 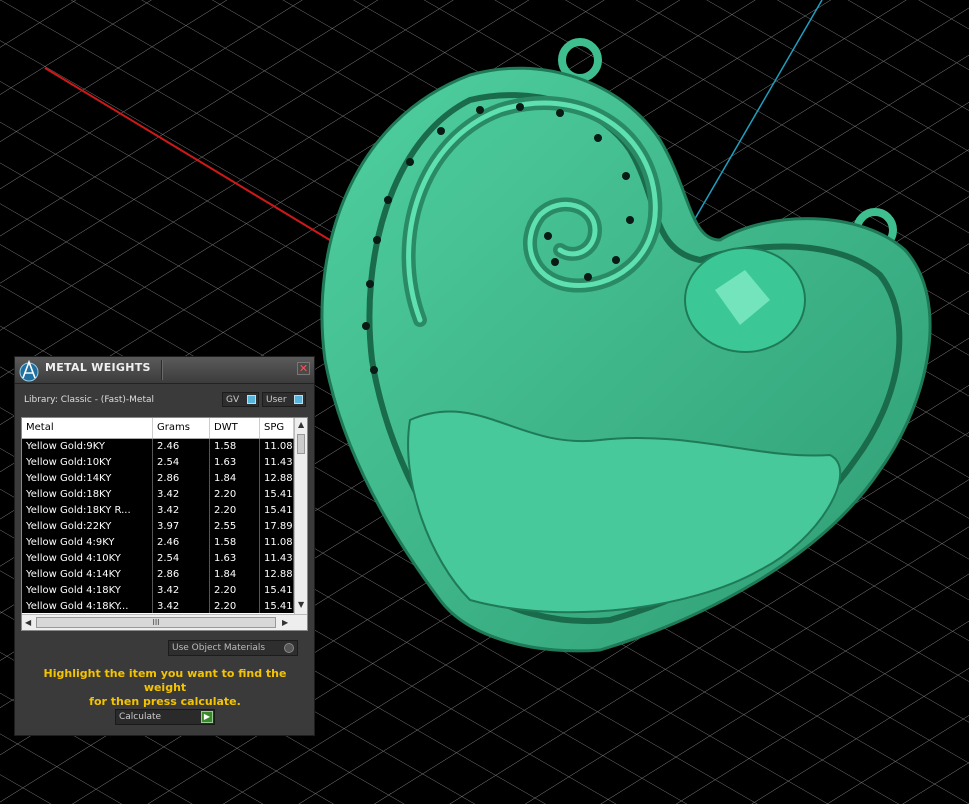 I want to click on table-row: Yellow Gold:18KY R... 3.42 2.20 15.41, so click(x=158, y=511).